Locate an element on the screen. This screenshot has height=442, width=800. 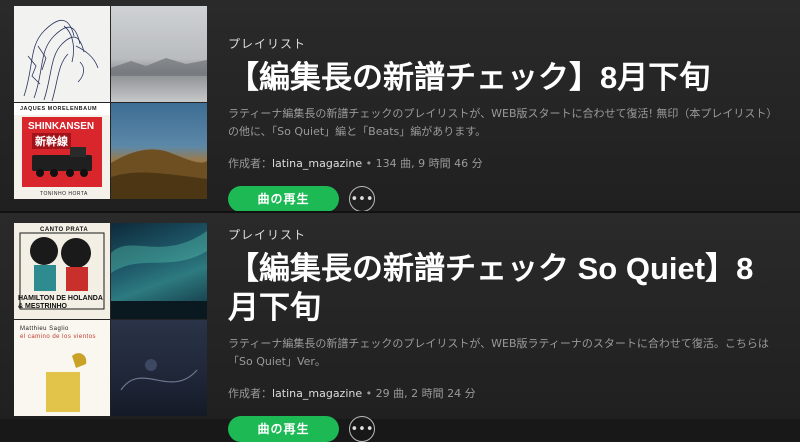
misty-landscape-art is located at coordinates (159, 67).